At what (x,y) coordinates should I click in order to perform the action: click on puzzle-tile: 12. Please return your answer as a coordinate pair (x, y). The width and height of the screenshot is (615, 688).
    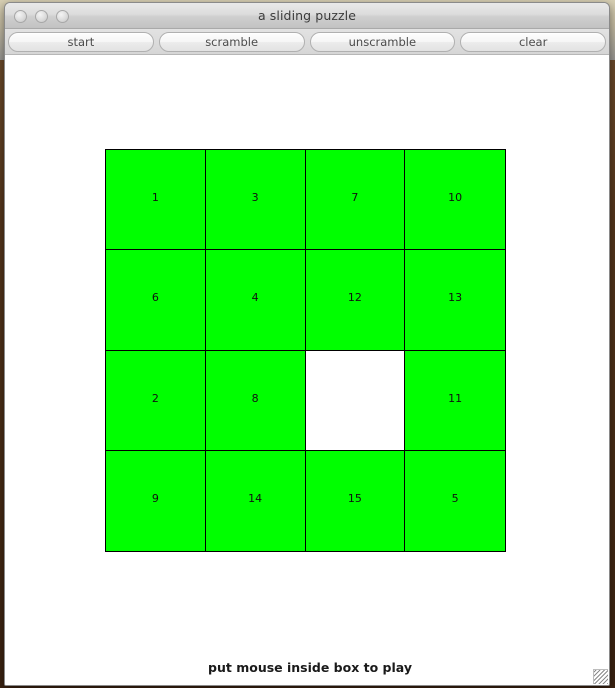
    Looking at the image, I should click on (355, 300).